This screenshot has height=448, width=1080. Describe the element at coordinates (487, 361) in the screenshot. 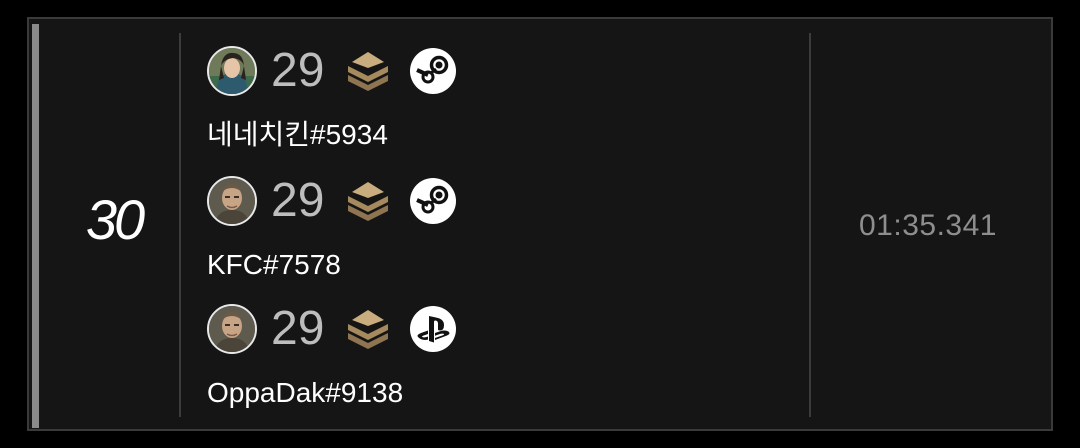

I see `player-row: 29 OppaDak#9138` at that location.